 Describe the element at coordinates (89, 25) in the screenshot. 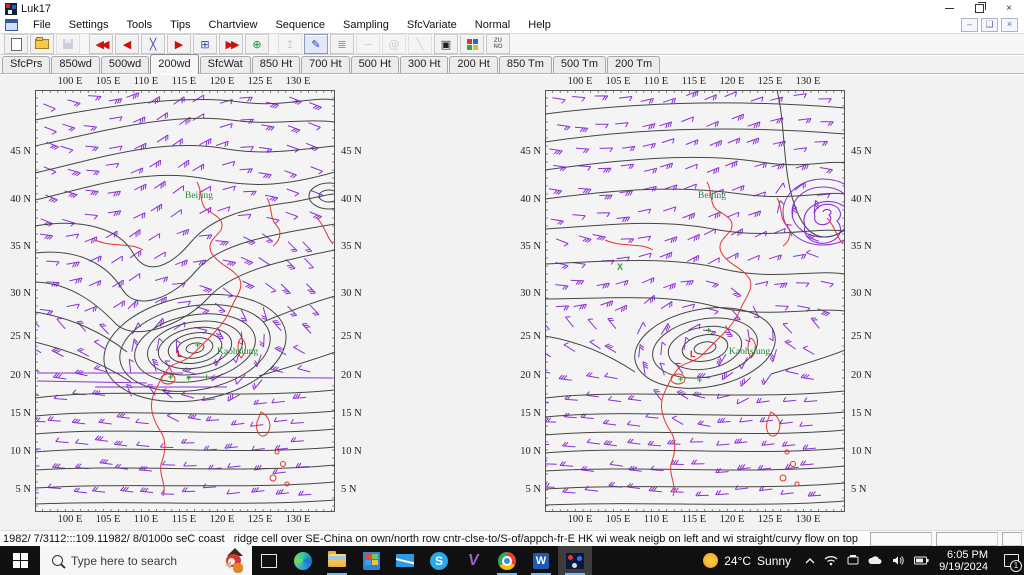

I see `menu-settings: Settings` at that location.